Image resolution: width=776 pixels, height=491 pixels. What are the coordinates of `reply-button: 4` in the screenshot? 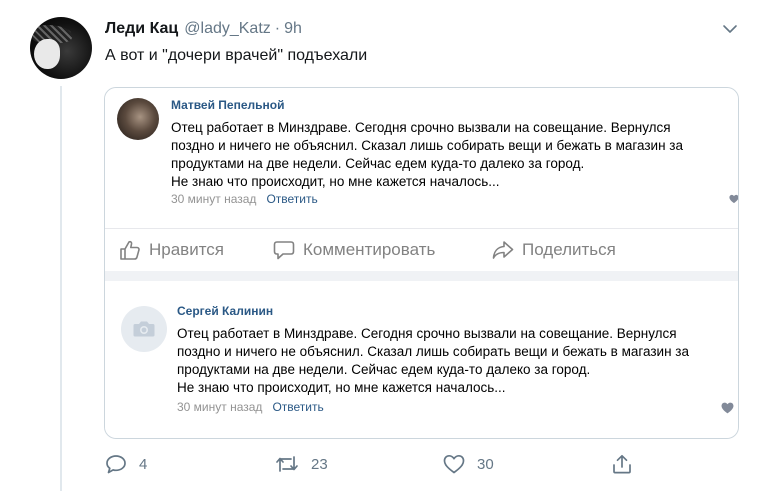 It's located at (126, 464).